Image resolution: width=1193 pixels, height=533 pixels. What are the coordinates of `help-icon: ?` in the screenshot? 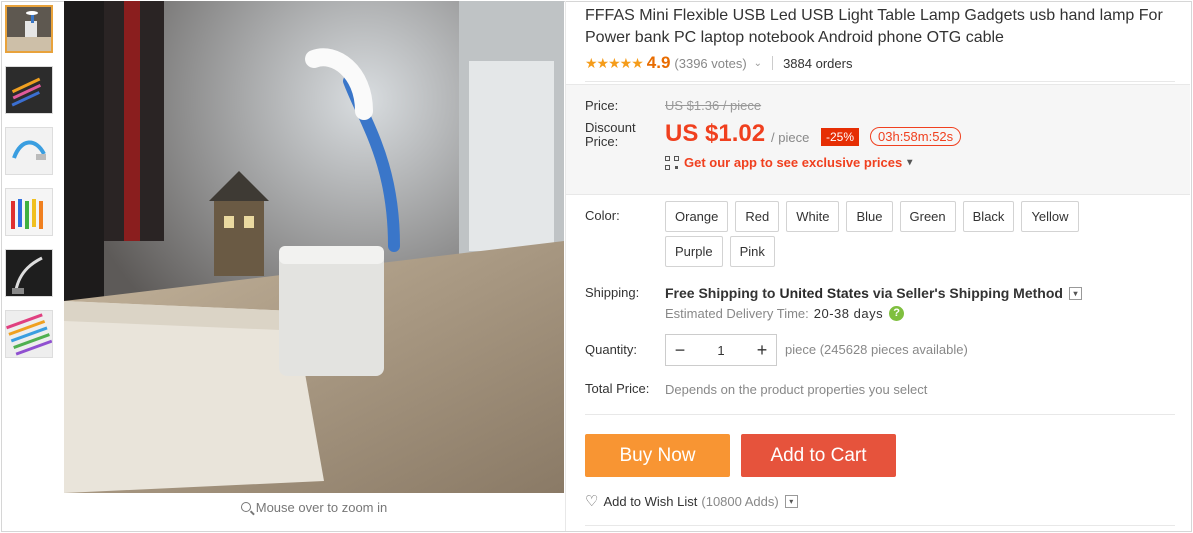 It's located at (897, 313).